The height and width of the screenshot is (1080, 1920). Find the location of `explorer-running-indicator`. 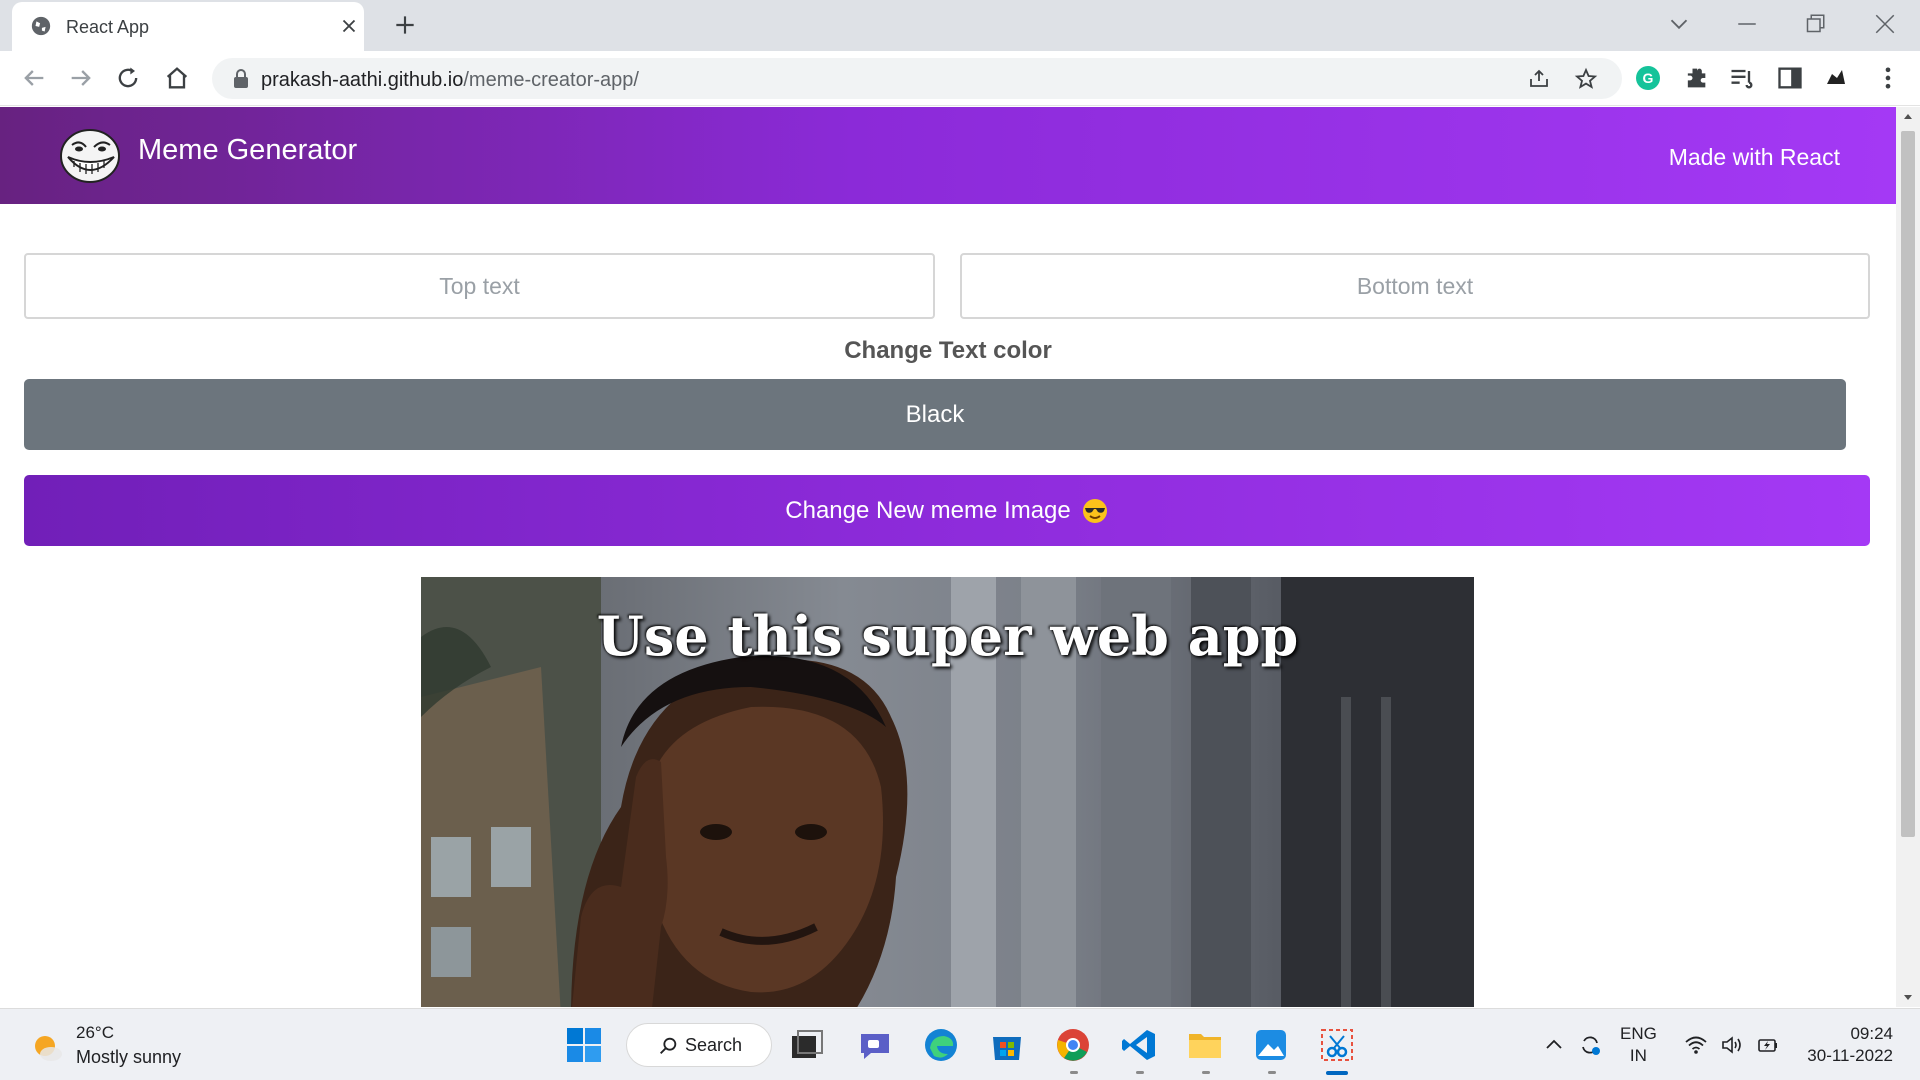

explorer-running-indicator is located at coordinates (1206, 1072).